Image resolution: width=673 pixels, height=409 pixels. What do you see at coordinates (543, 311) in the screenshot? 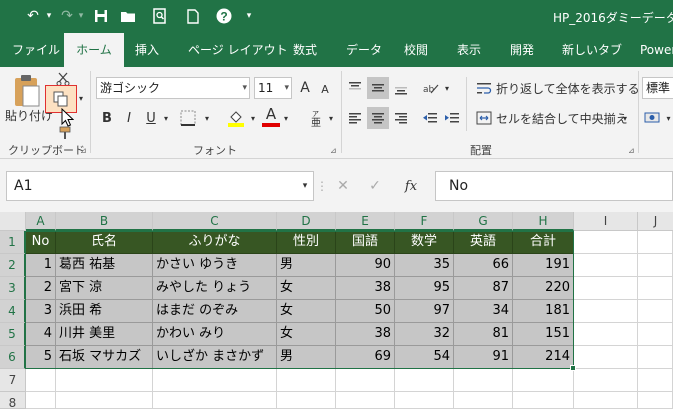
I see `cell-total: 181` at bounding box center [543, 311].